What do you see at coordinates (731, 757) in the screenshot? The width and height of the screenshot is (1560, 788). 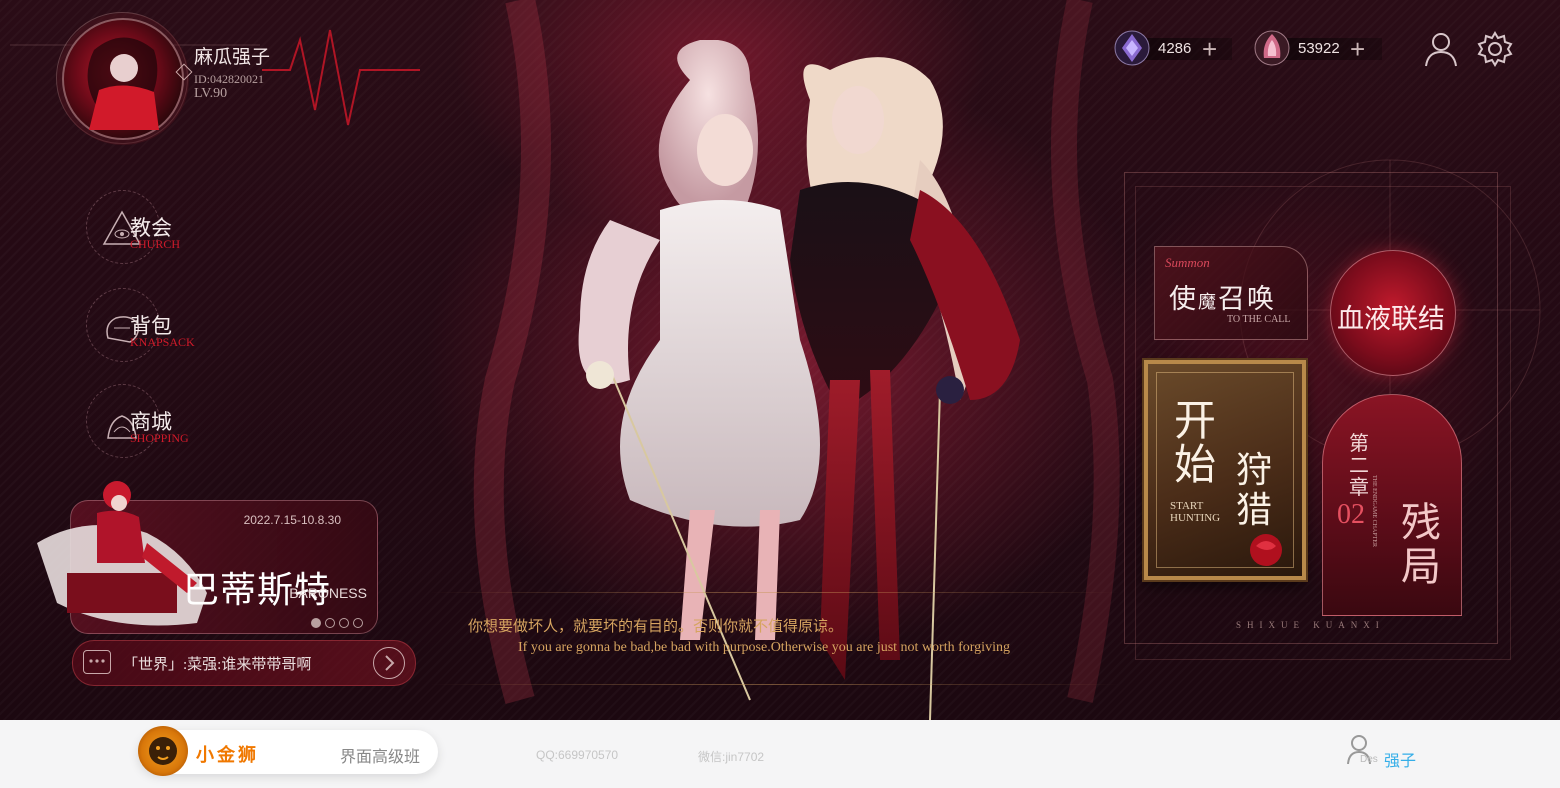 I see `wechat-contact: 微信:jin7702` at bounding box center [731, 757].